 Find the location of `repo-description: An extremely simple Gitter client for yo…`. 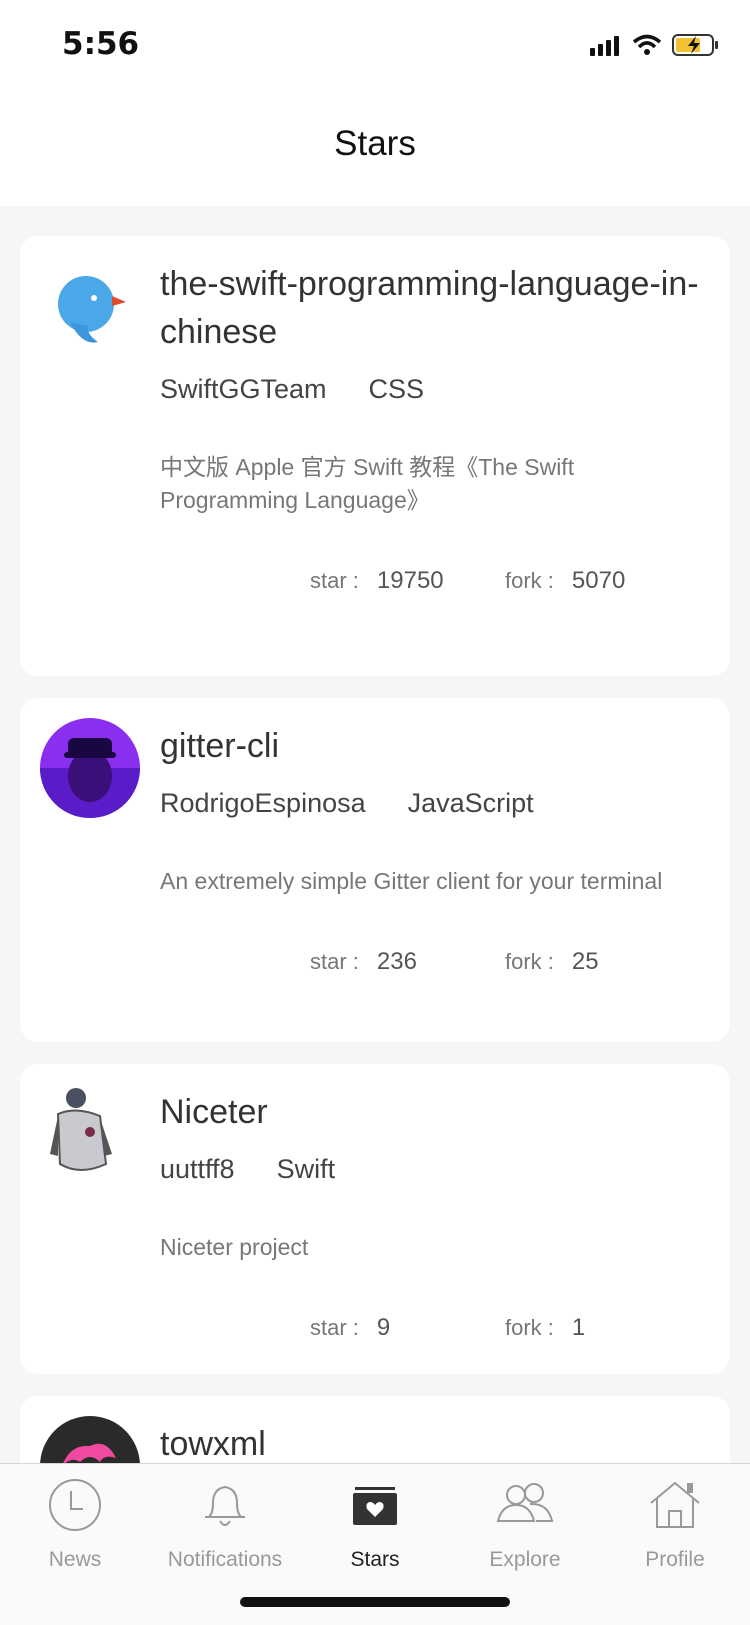

repo-description: An extremely simple Gitter client for yo… is located at coordinates (411, 881).